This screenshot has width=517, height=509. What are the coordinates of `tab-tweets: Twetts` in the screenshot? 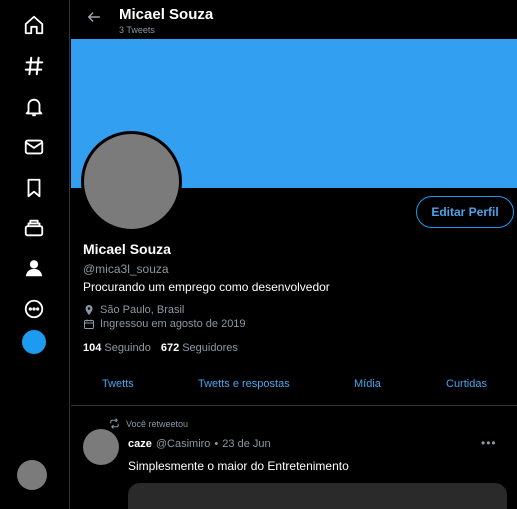 It's located at (118, 384).